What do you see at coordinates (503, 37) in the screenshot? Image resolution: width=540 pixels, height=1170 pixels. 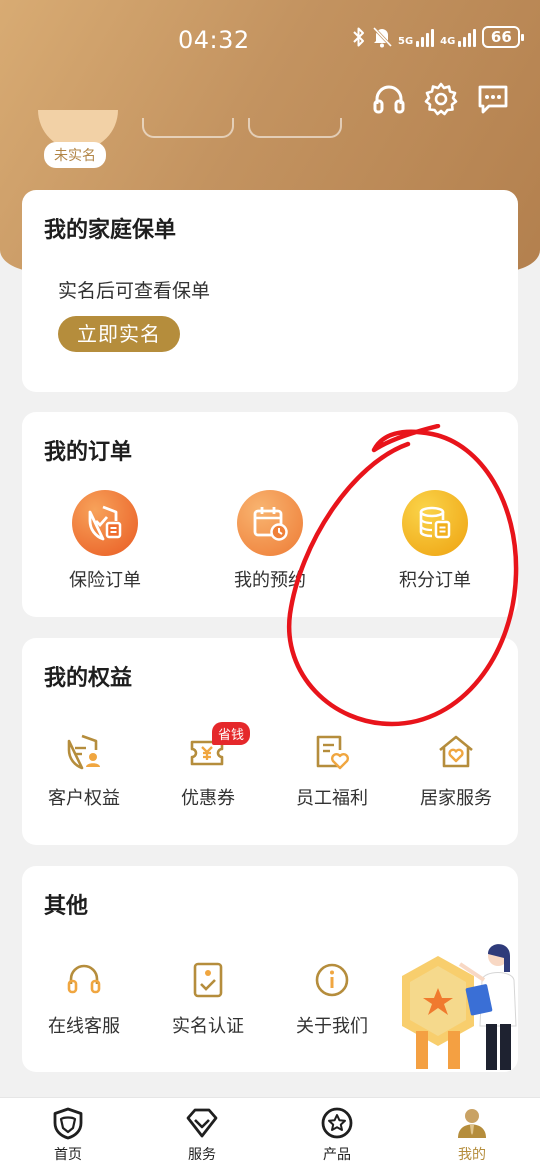 I see `battery-icon: 66` at bounding box center [503, 37].